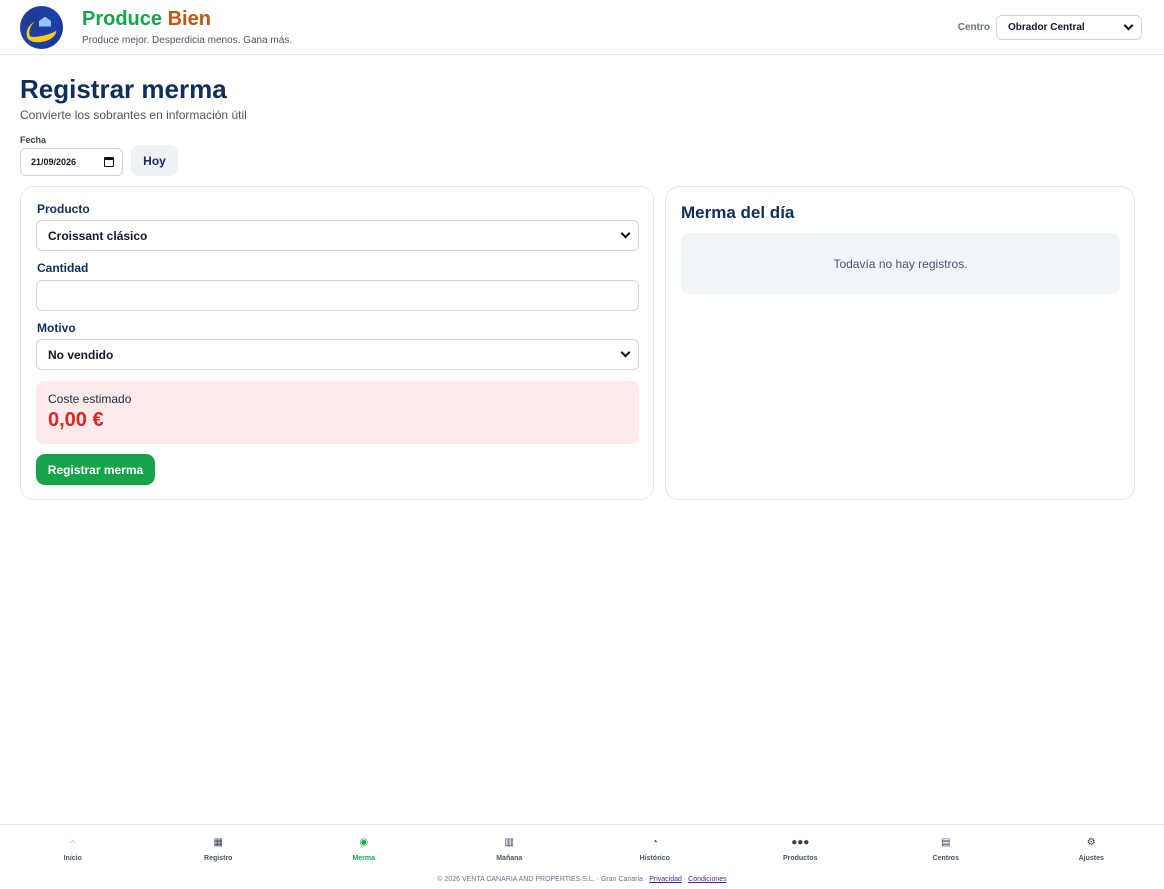 This screenshot has width=1164, height=889. I want to click on nav-label: Ajustes, so click(1091, 858).